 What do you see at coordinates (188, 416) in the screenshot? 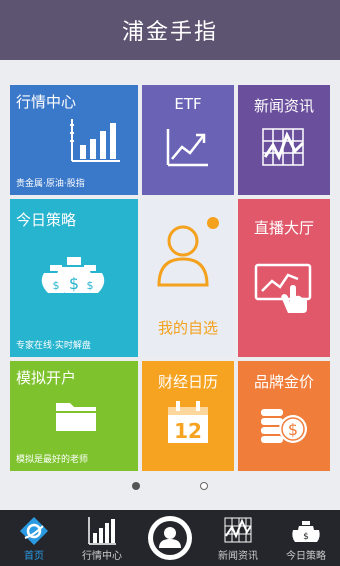
I see `tile-finance-calendar: 财经日历 12` at bounding box center [188, 416].